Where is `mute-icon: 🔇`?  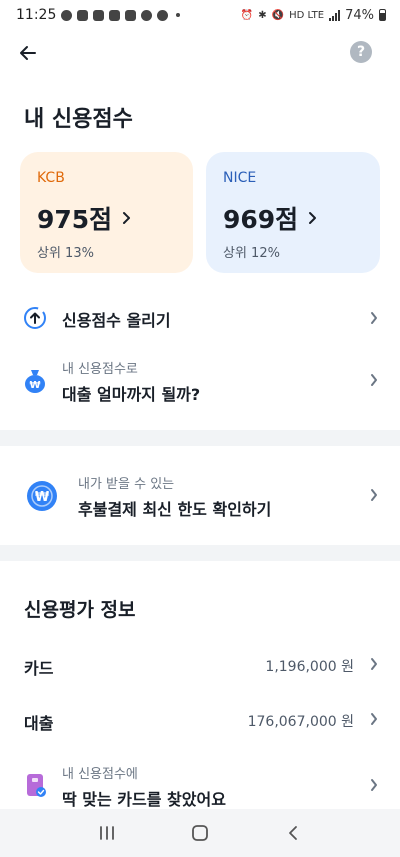 mute-icon: 🔇 is located at coordinates (278, 15).